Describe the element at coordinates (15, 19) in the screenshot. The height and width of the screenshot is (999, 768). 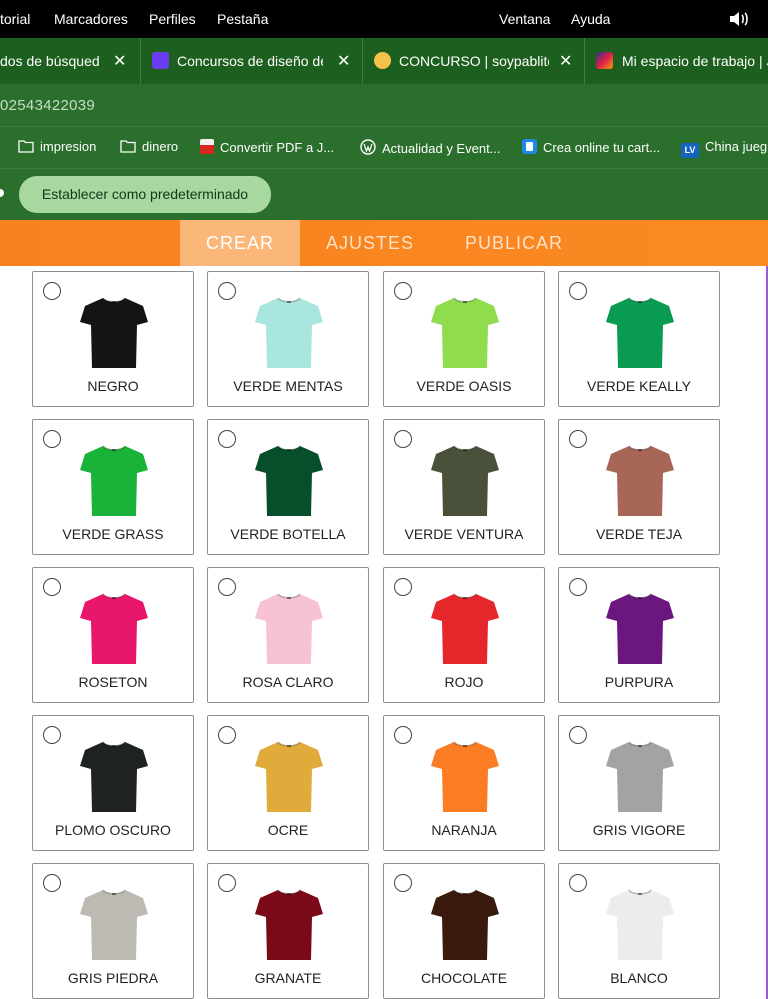
I see `menu-historial: torial` at that location.